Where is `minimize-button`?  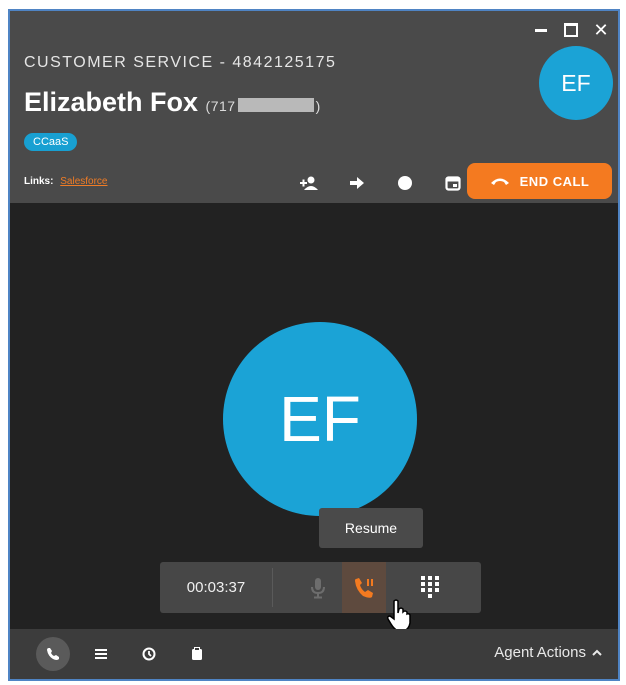
minimize-button is located at coordinates (541, 30).